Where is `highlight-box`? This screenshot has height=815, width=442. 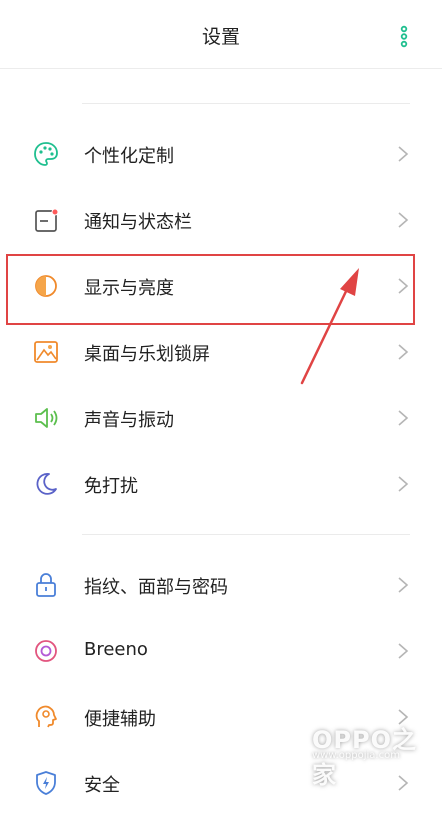
highlight-box is located at coordinates (210, 289).